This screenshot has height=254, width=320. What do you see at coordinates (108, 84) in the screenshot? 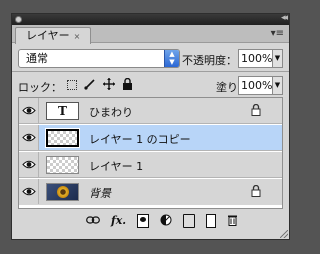
I see `lock-position-icon` at bounding box center [108, 84].